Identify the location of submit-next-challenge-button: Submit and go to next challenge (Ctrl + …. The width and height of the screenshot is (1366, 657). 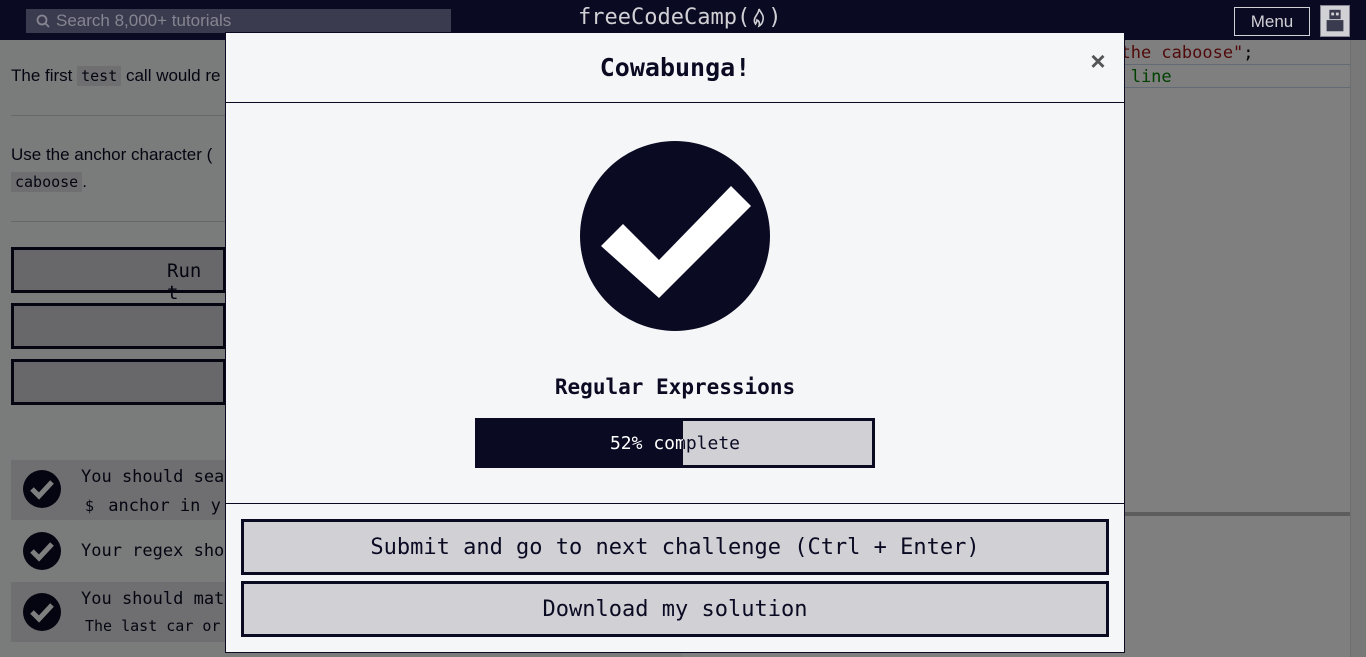
(675, 547).